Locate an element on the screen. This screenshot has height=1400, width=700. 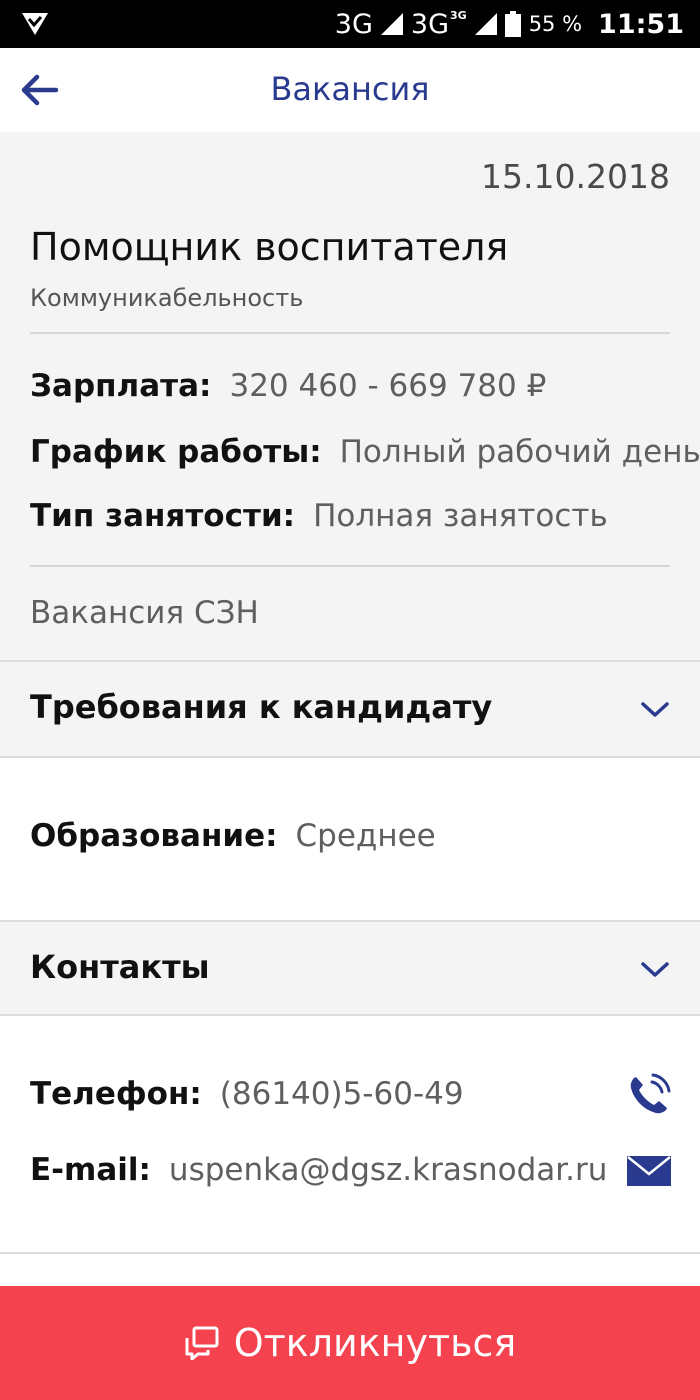
email-row: E-mail: uspenka@dgsz.krasnodar.ru is located at coordinates (318, 1170).